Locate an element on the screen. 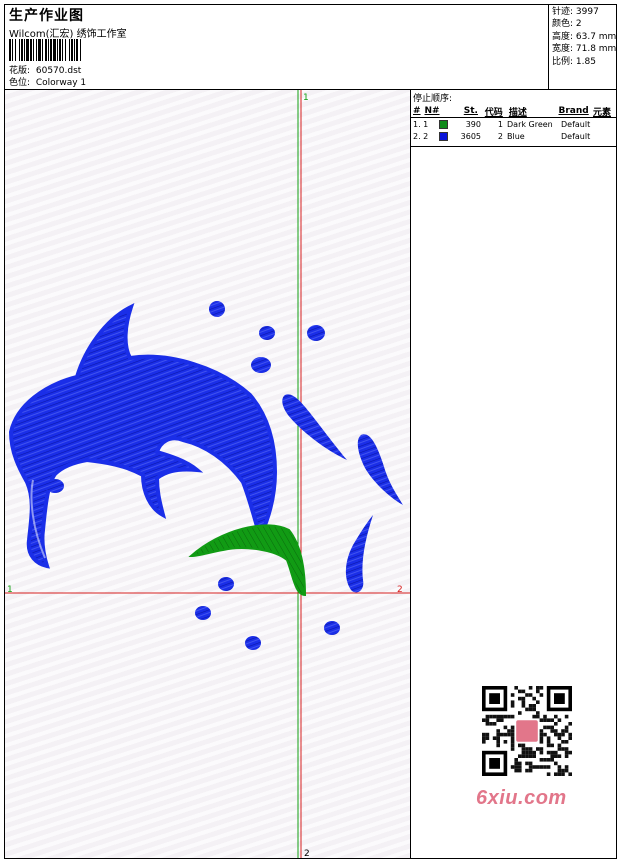 Image resolution: width=620 pixels, height=861 pixels. colorway-label: 色位: is located at coordinates (20, 83).